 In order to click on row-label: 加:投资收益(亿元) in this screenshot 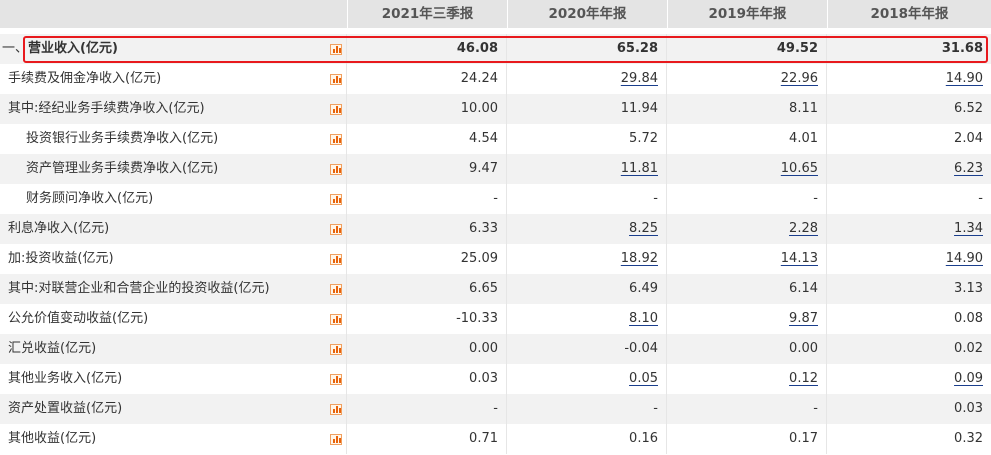, I will do `click(173, 259)`.